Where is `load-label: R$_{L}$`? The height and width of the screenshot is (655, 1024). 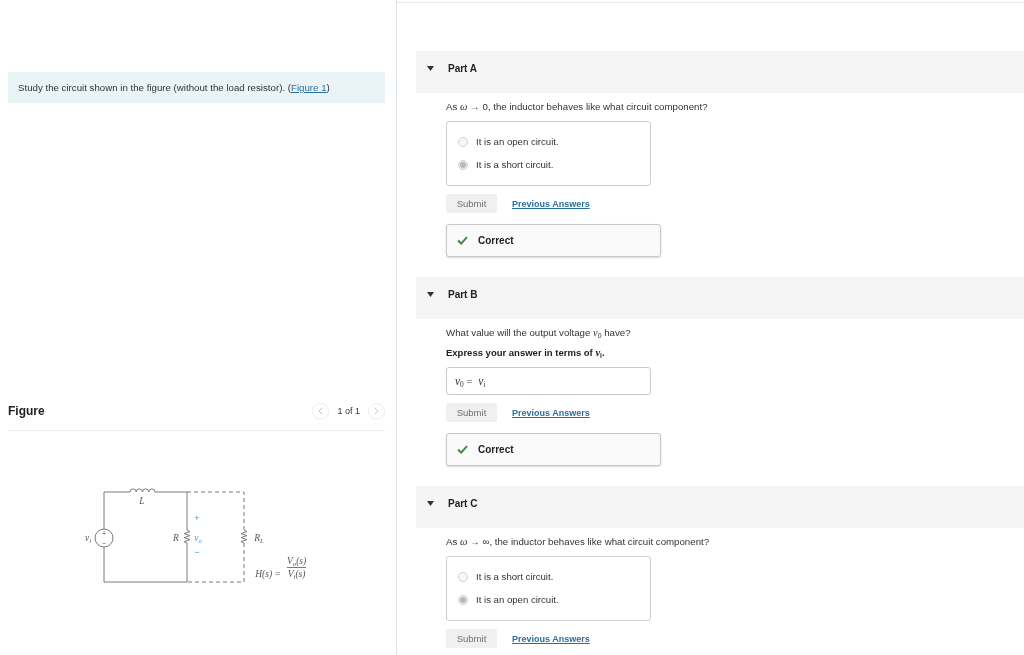
load-label: R$_{L}$ is located at coordinates (259, 538).